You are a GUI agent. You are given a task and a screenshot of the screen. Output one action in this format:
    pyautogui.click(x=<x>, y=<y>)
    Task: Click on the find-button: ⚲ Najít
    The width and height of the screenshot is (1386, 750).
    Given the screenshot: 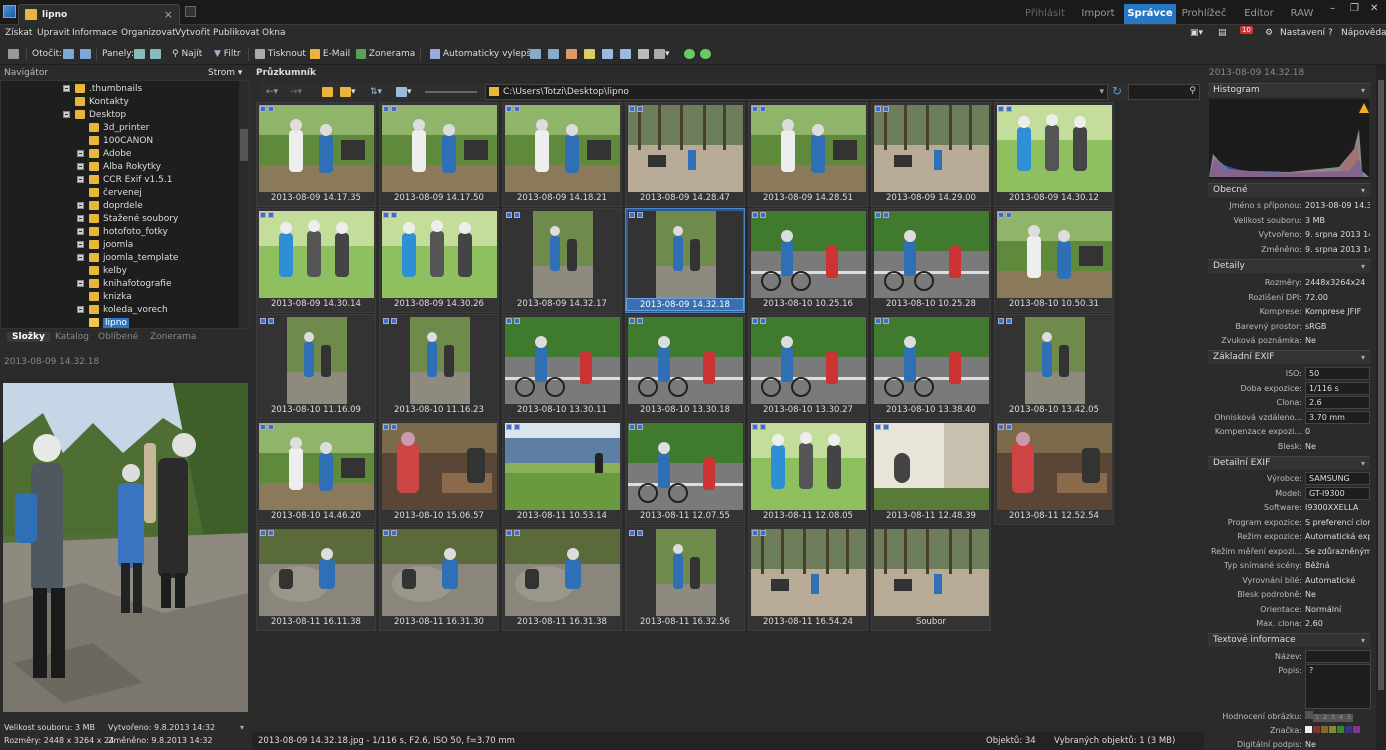 What is the action you would take?
    pyautogui.click(x=187, y=54)
    